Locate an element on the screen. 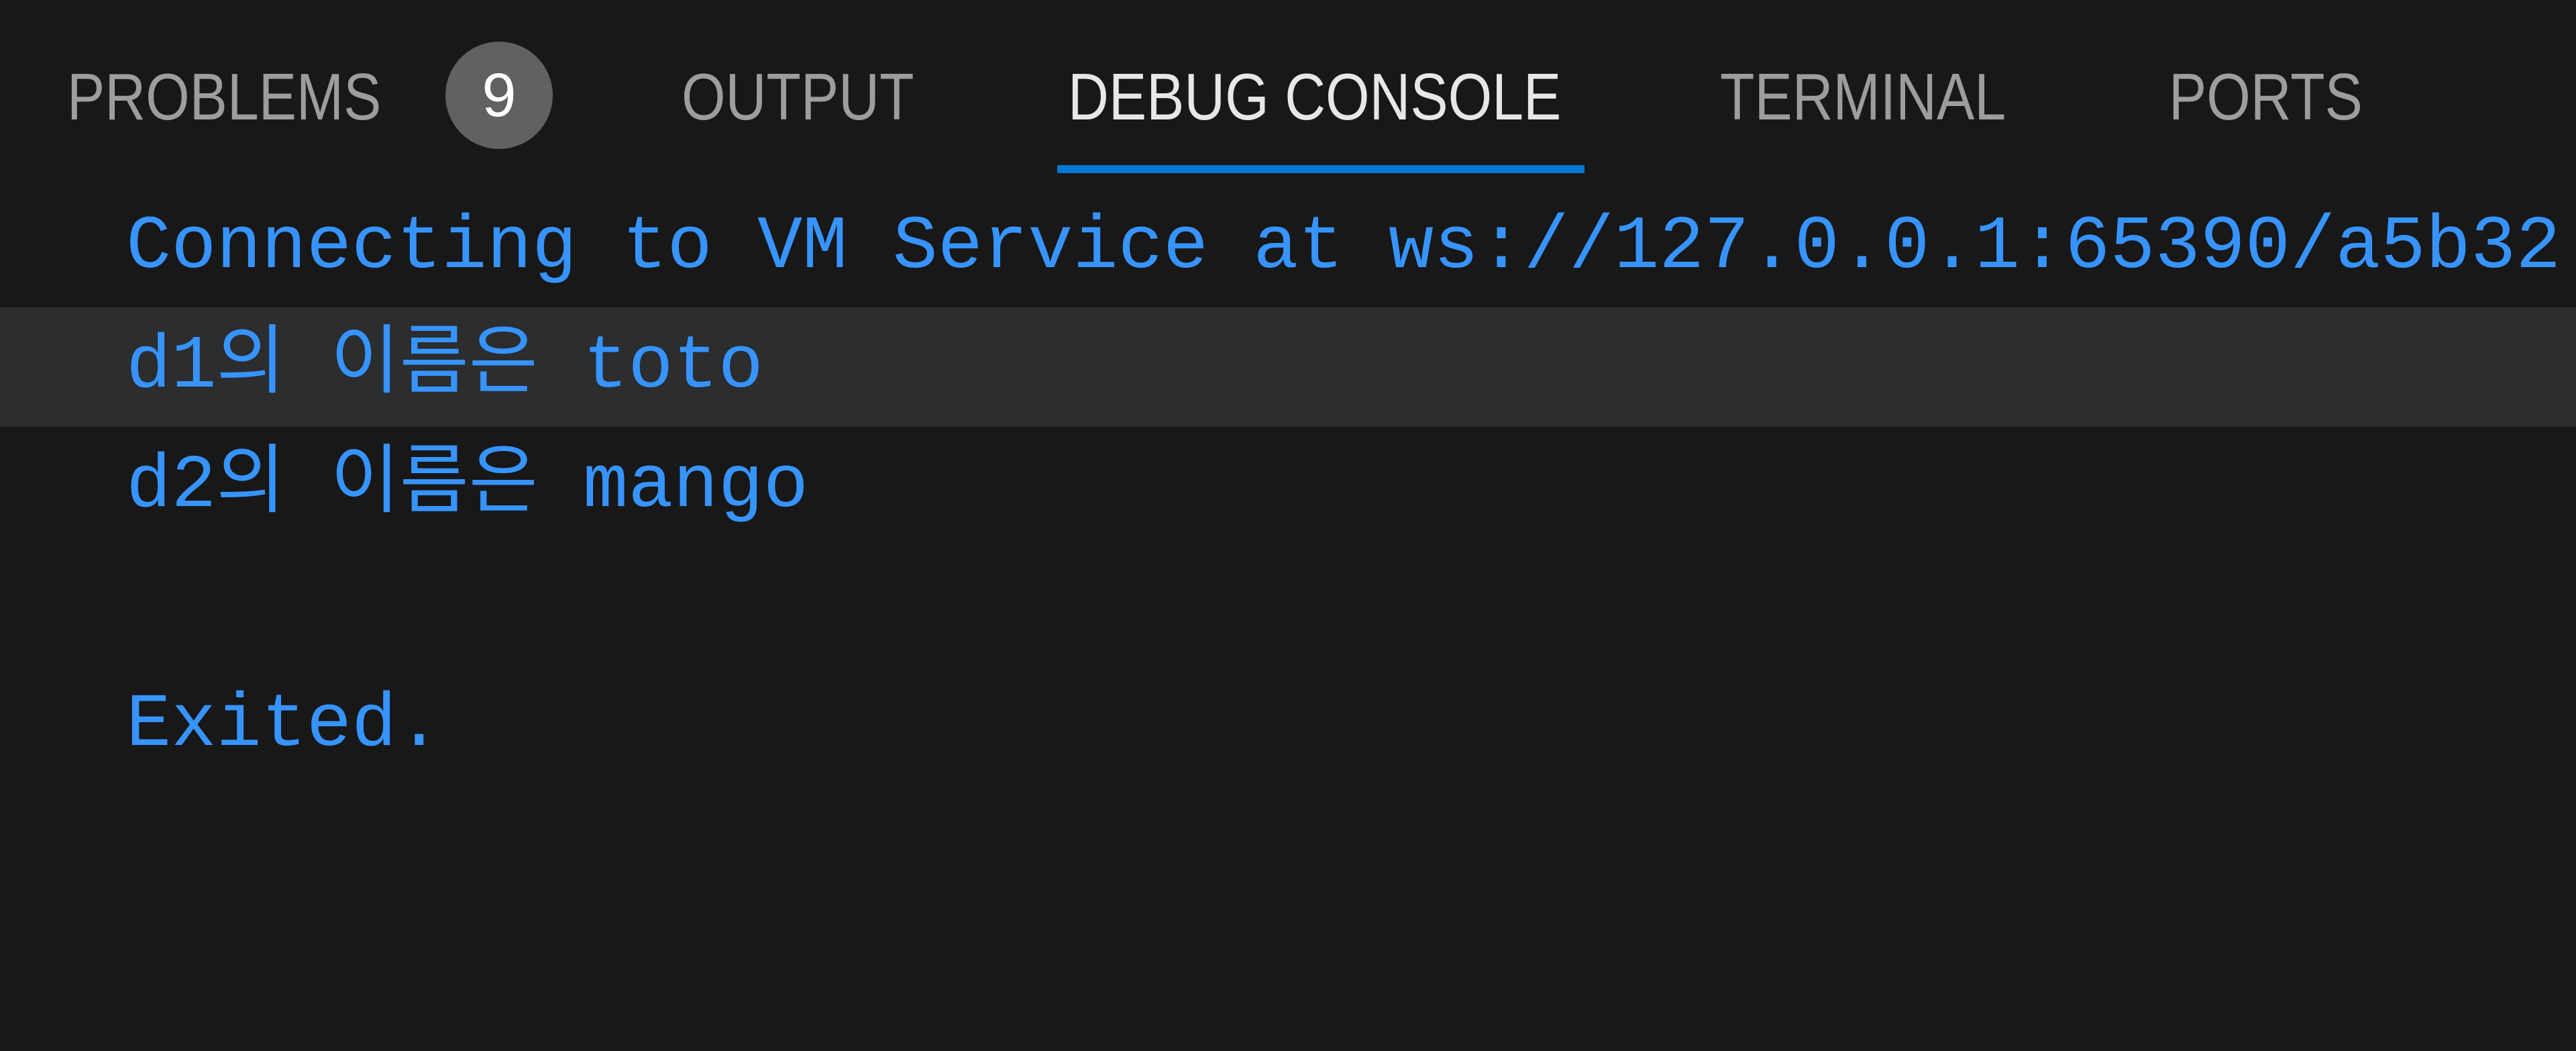 The height and width of the screenshot is (1051, 2576). console-line-hovered: d1의 이름은 toto is located at coordinates (1288, 367).